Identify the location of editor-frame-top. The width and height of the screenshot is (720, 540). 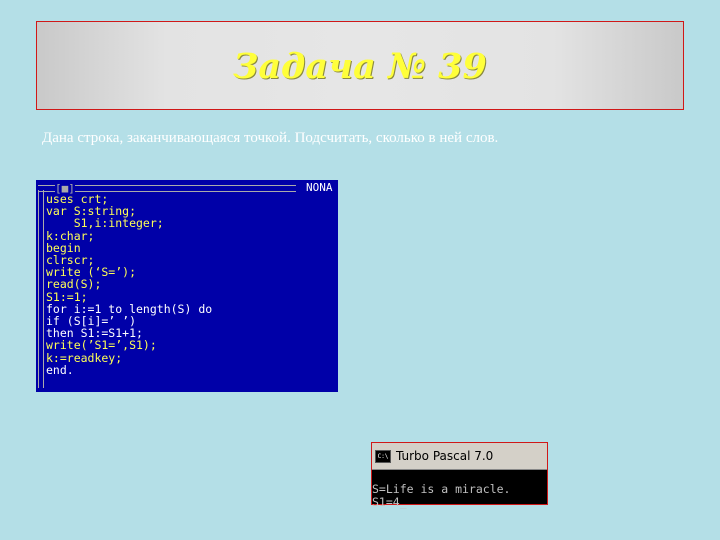
(167, 188).